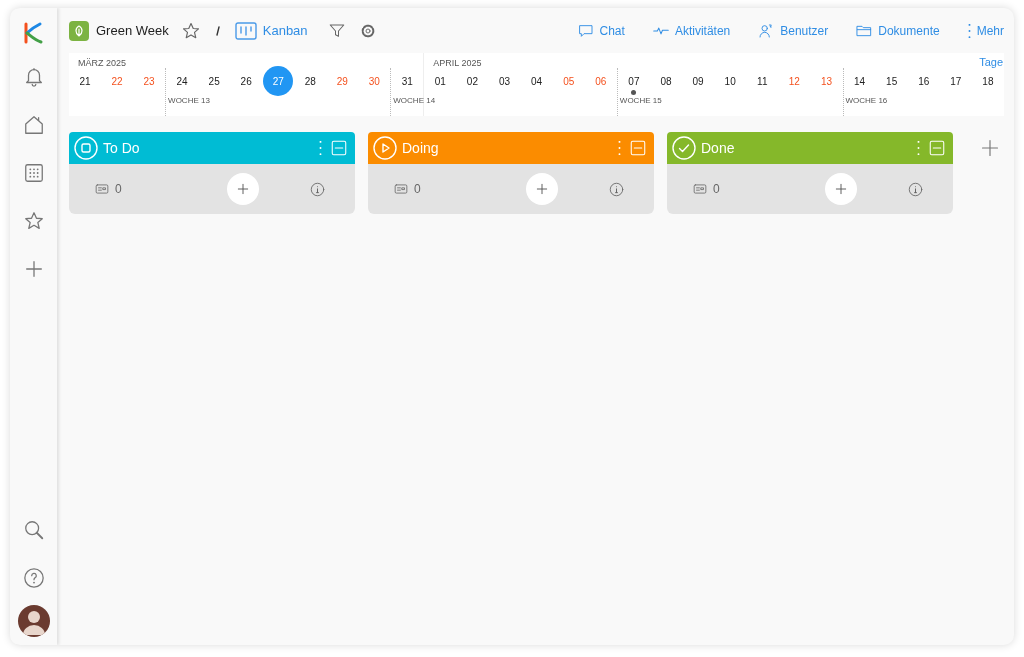 The width and height of the screenshot is (1024, 657). I want to click on calendar-day: 14, so click(859, 81).